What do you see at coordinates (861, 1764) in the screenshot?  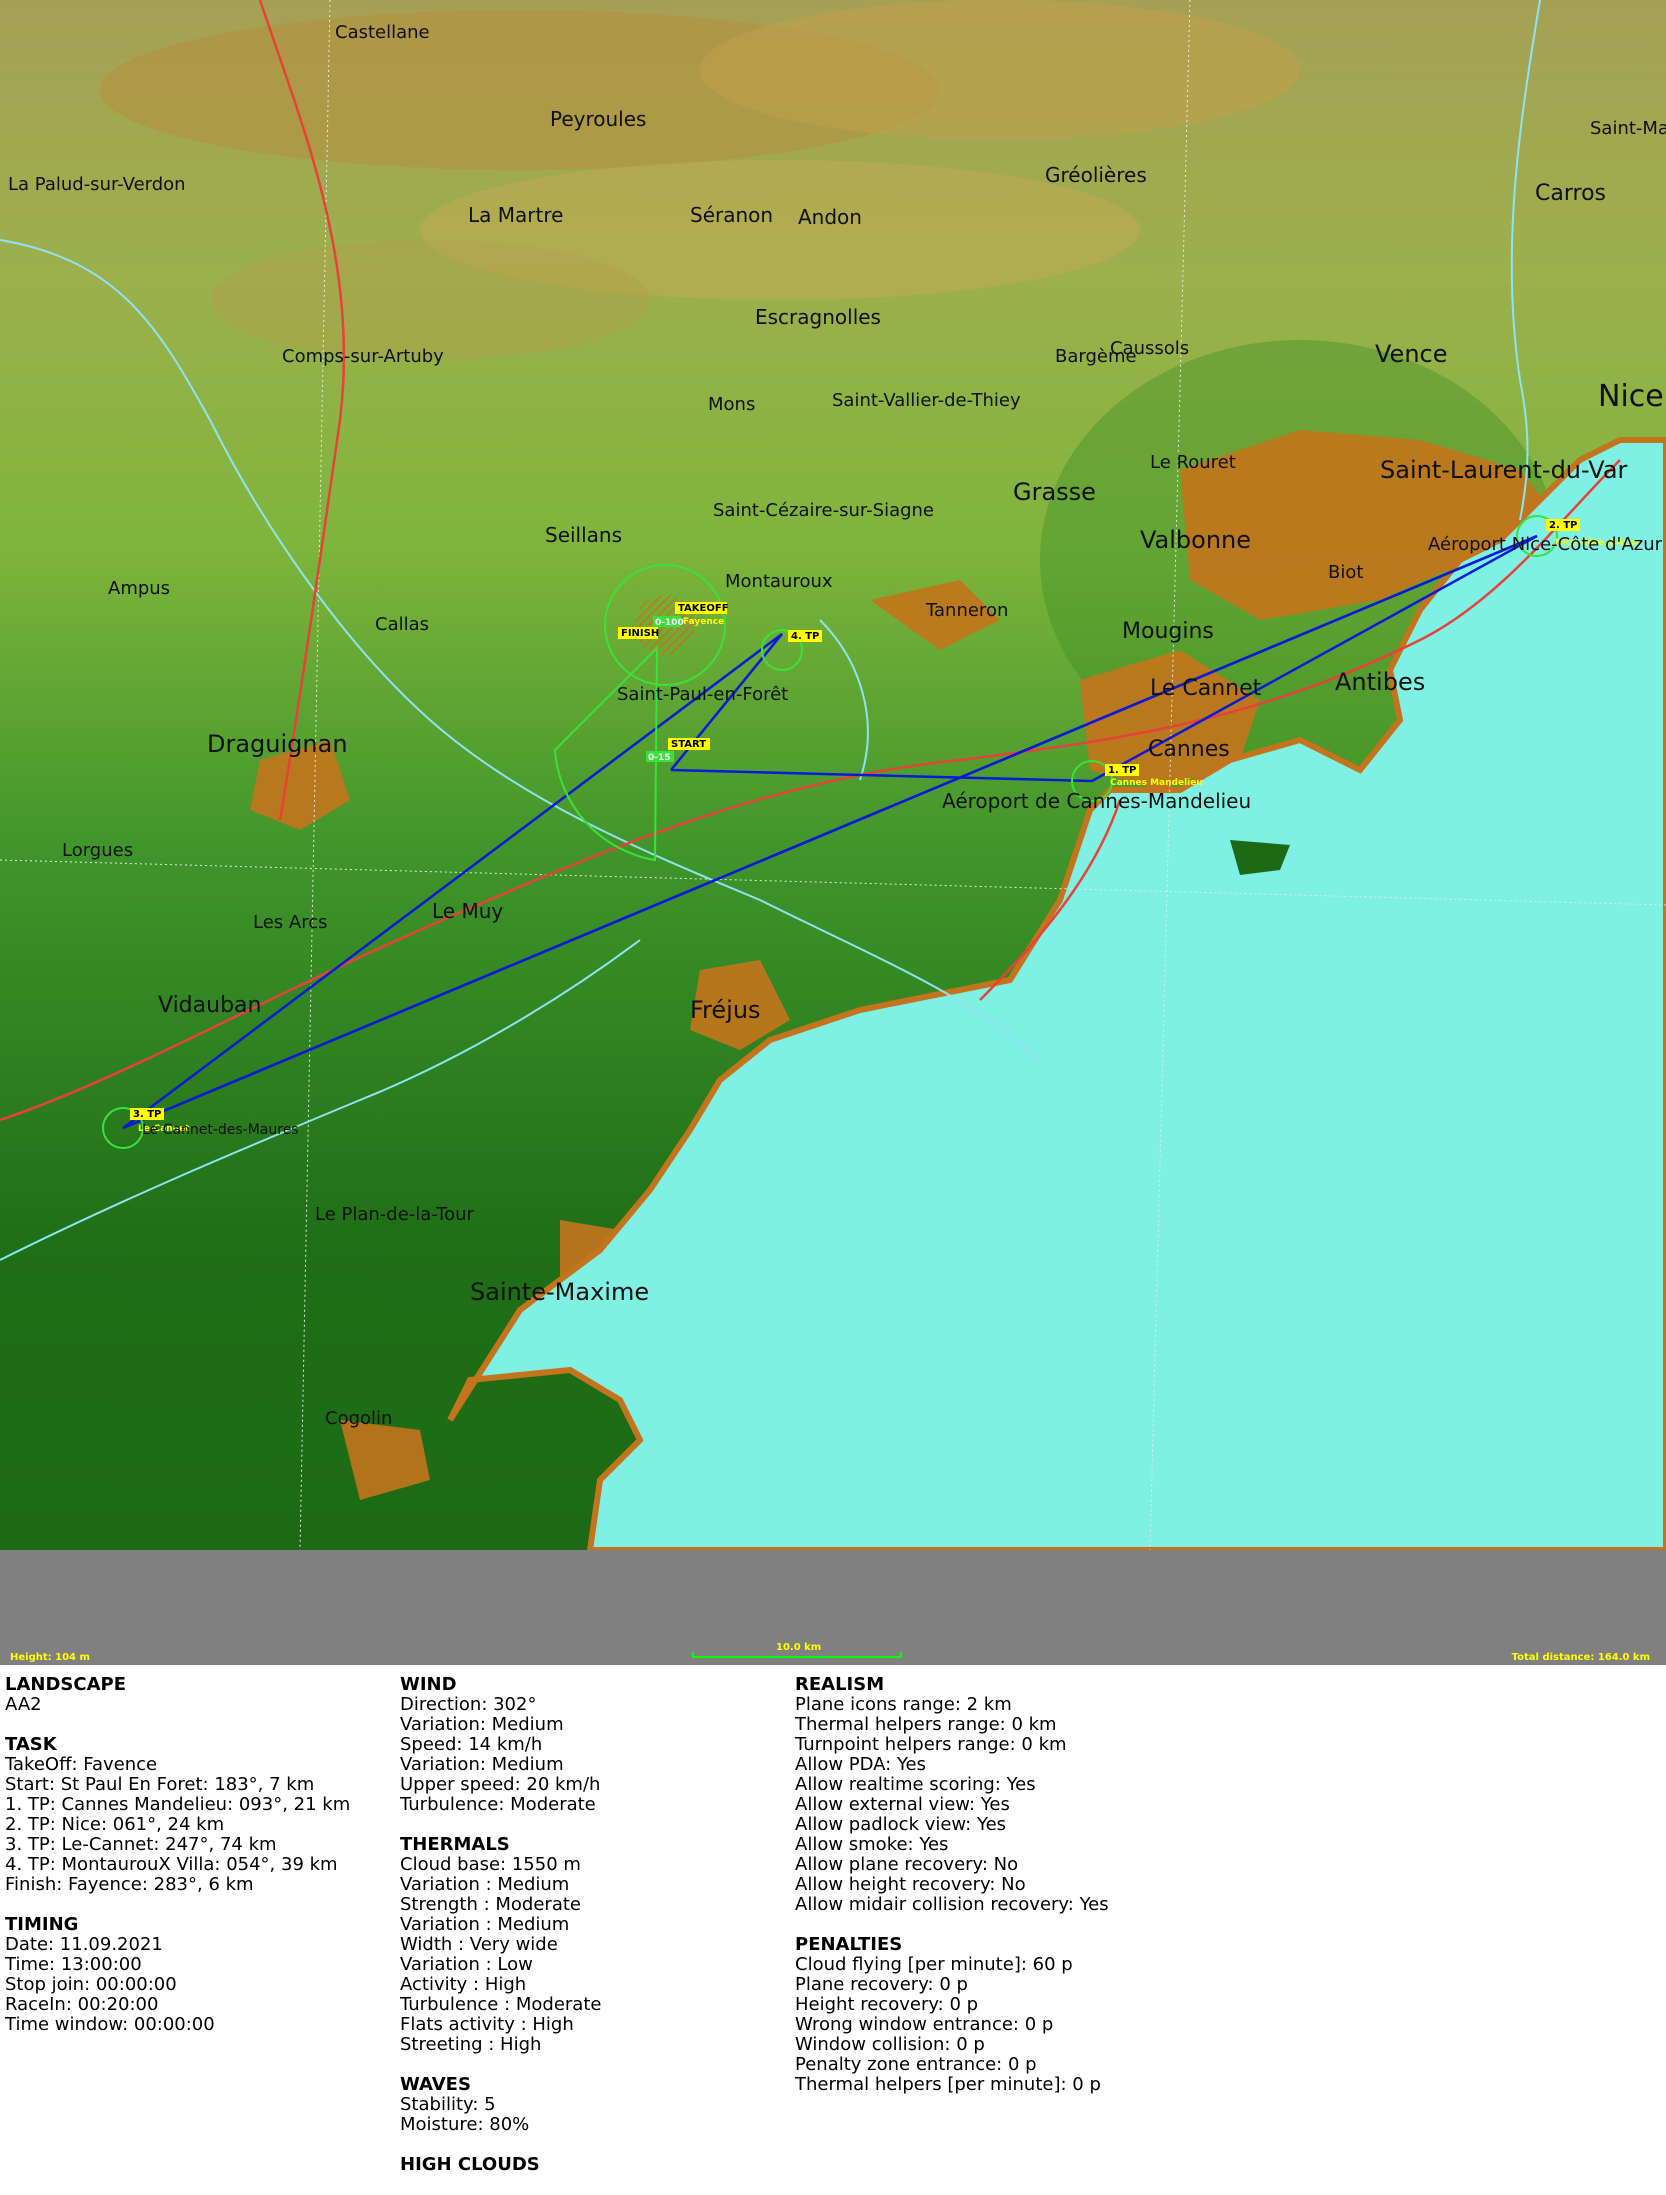 I see `info-line: Allow PDA: Yes` at bounding box center [861, 1764].